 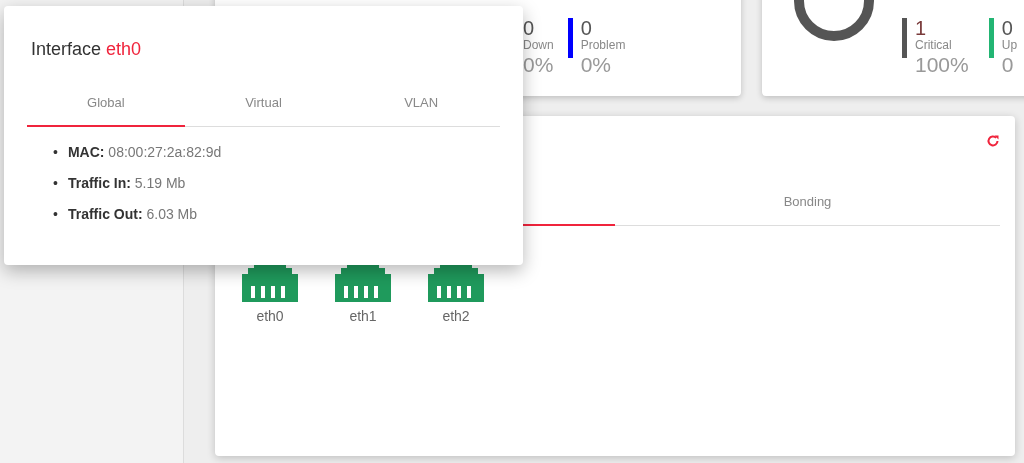 I want to click on stat-count: 1, so click(x=921, y=28).